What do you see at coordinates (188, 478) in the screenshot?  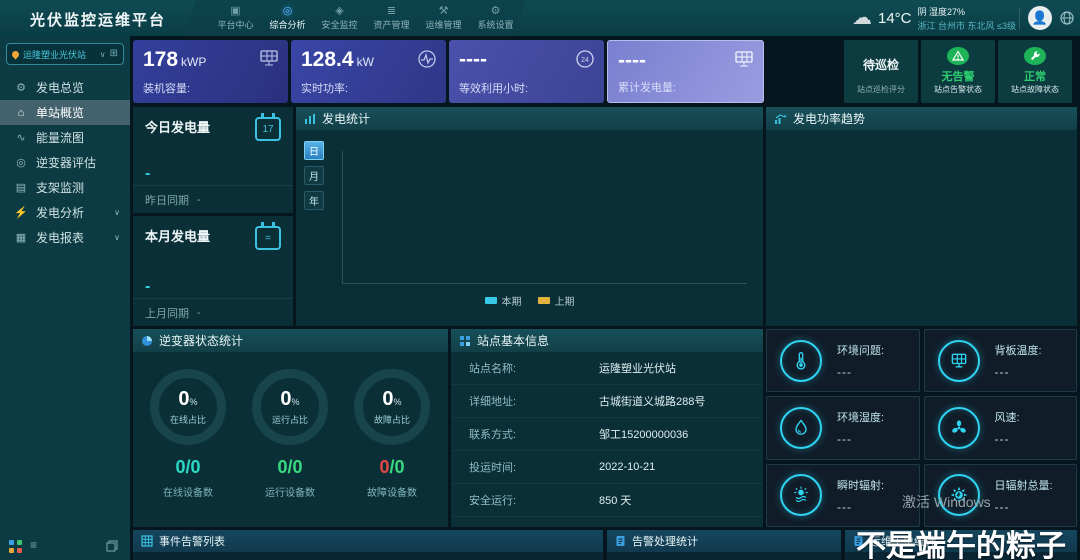 I see `count-online-devices: 0/0 在线设备数` at bounding box center [188, 478].